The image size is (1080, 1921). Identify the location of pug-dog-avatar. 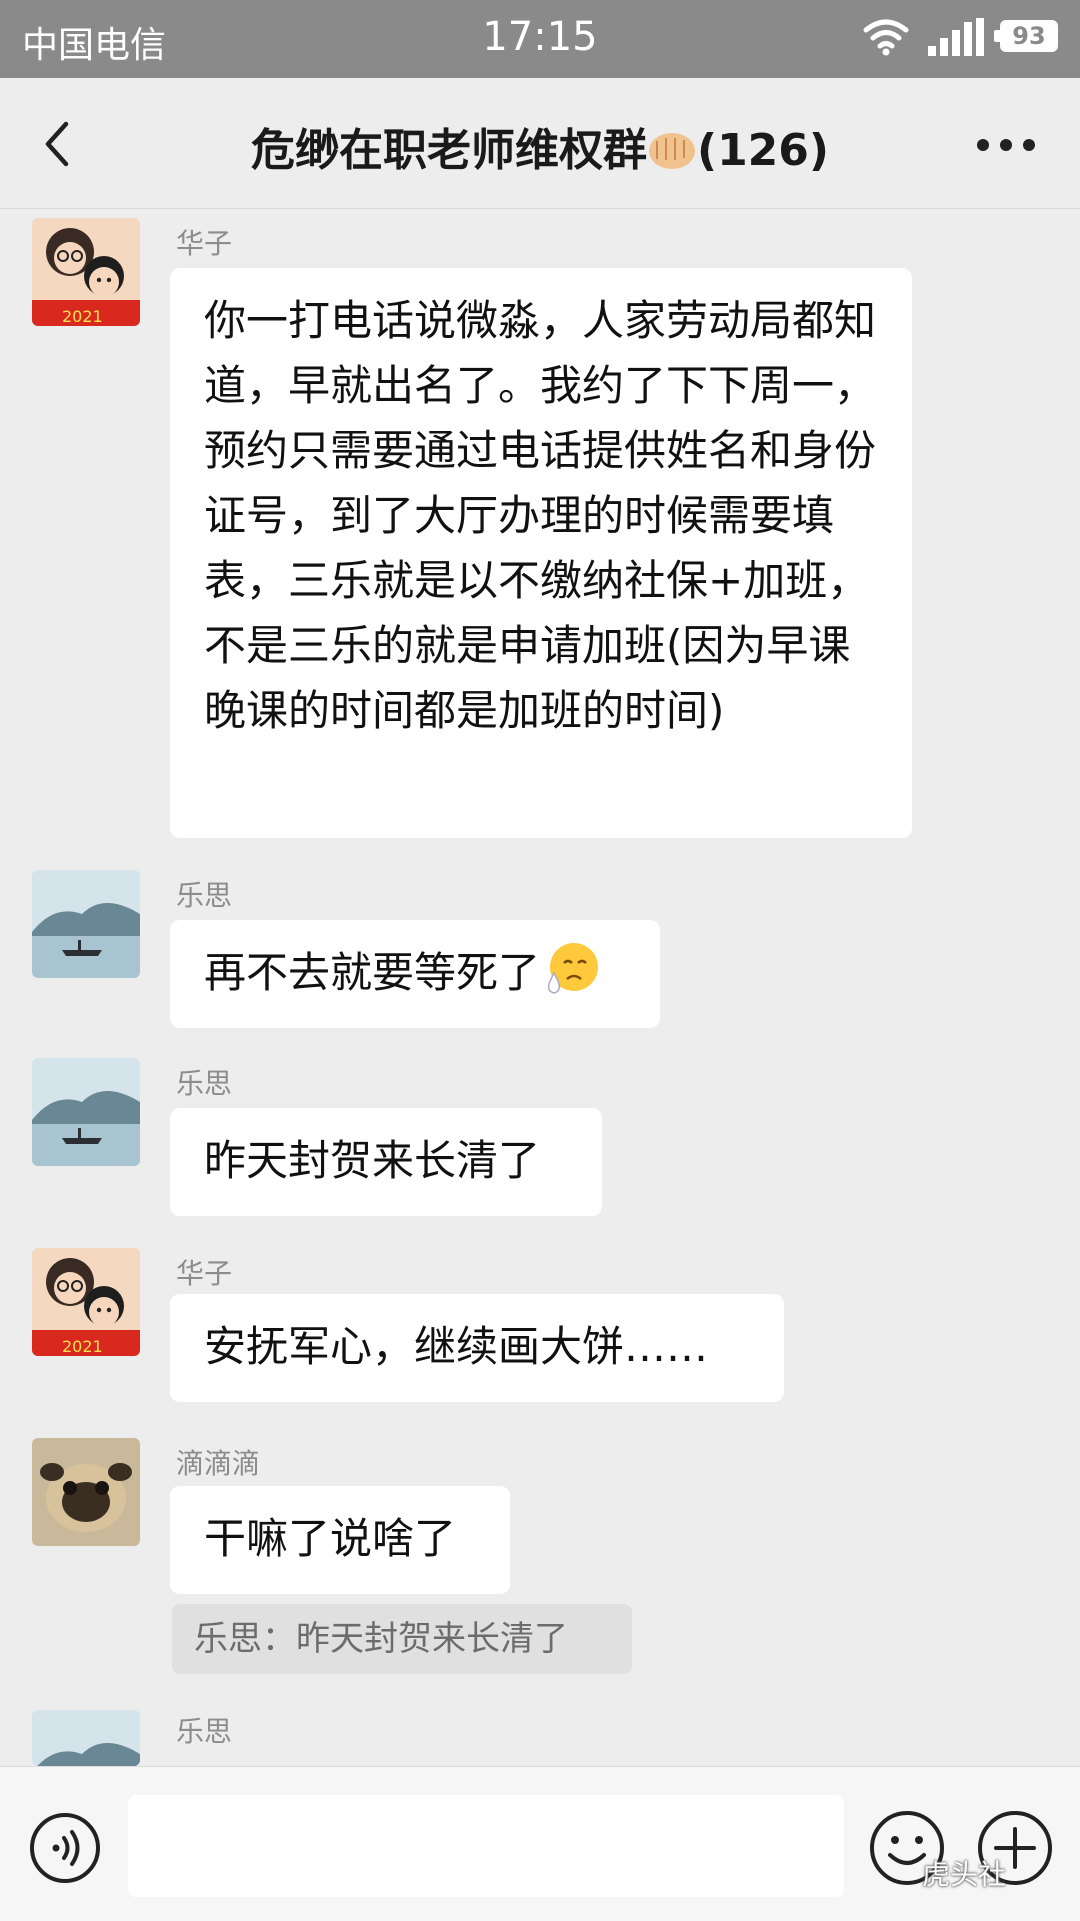
(86, 1492).